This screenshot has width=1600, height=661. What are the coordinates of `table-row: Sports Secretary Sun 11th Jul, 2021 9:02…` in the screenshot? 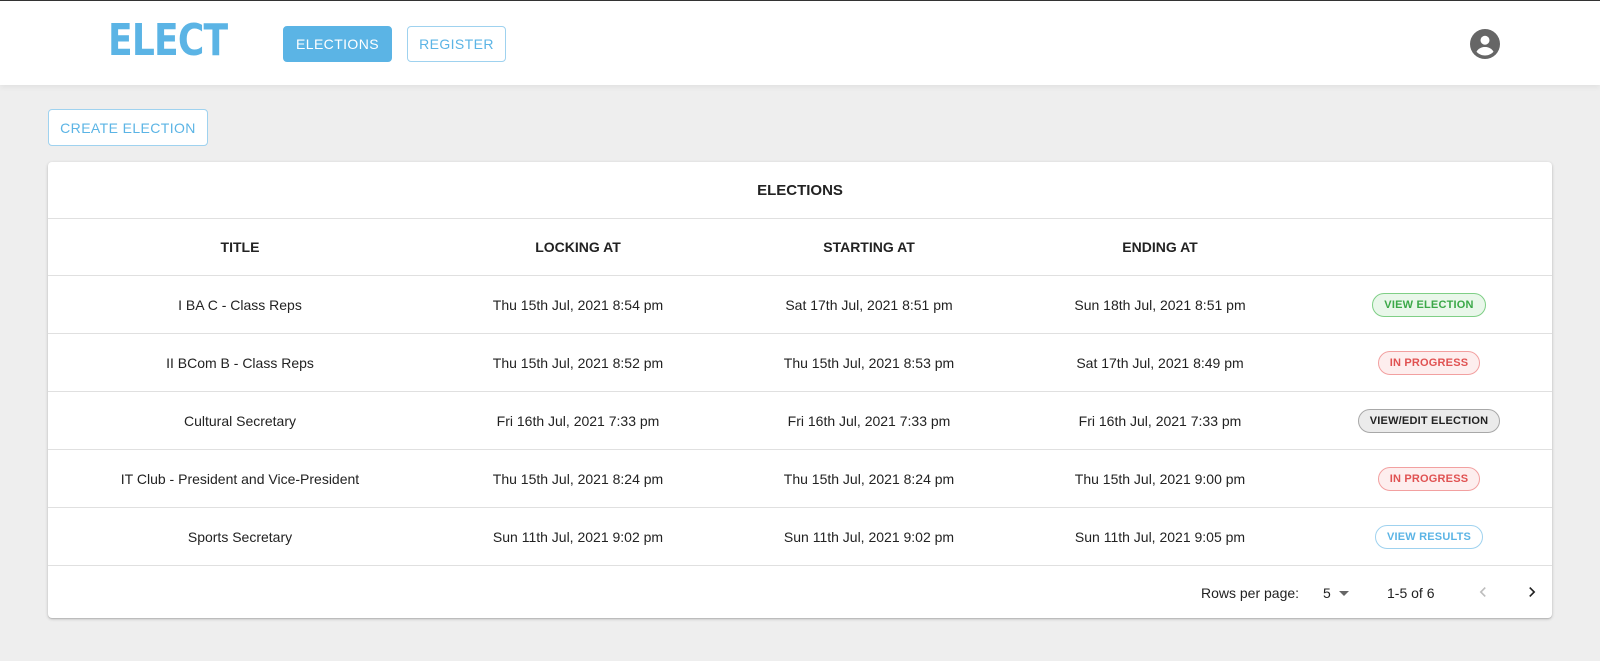 It's located at (800, 537).